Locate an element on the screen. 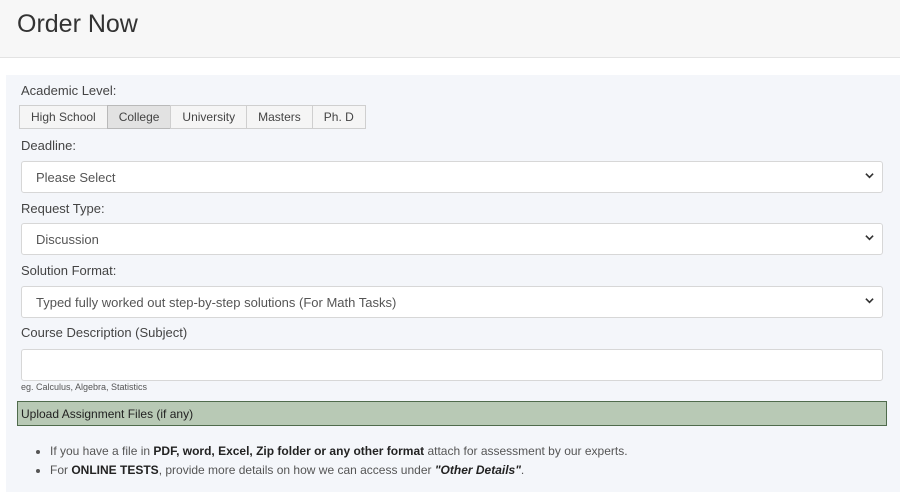 This screenshot has height=492, width=900. deadline-label: Deadline: is located at coordinates (48, 145).